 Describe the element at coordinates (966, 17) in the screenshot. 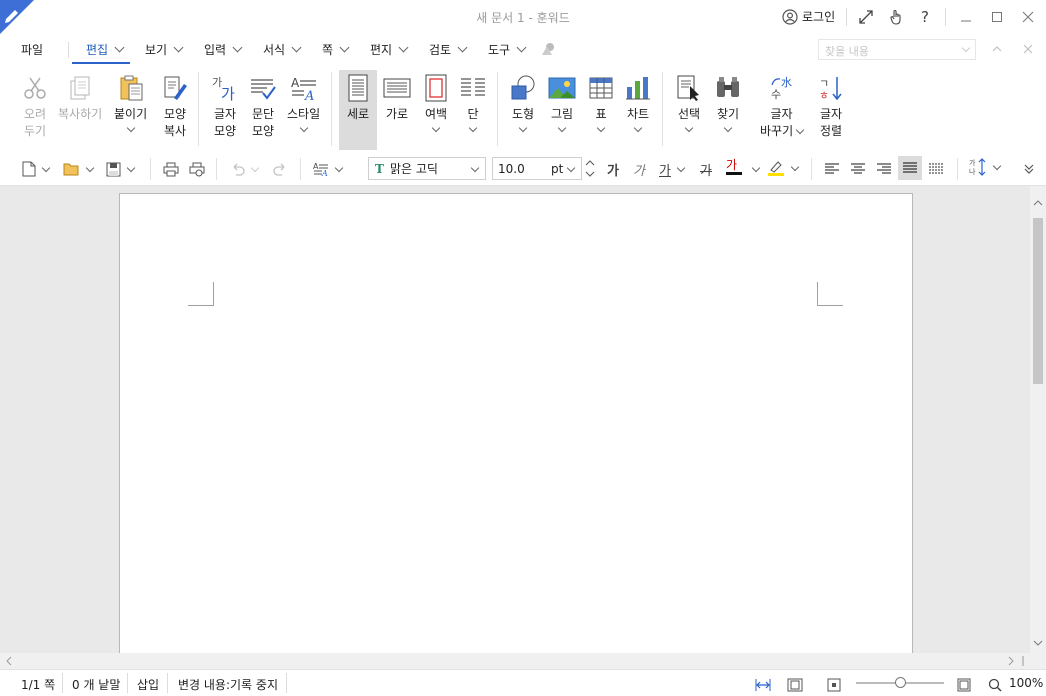

I see `minimize-button` at that location.